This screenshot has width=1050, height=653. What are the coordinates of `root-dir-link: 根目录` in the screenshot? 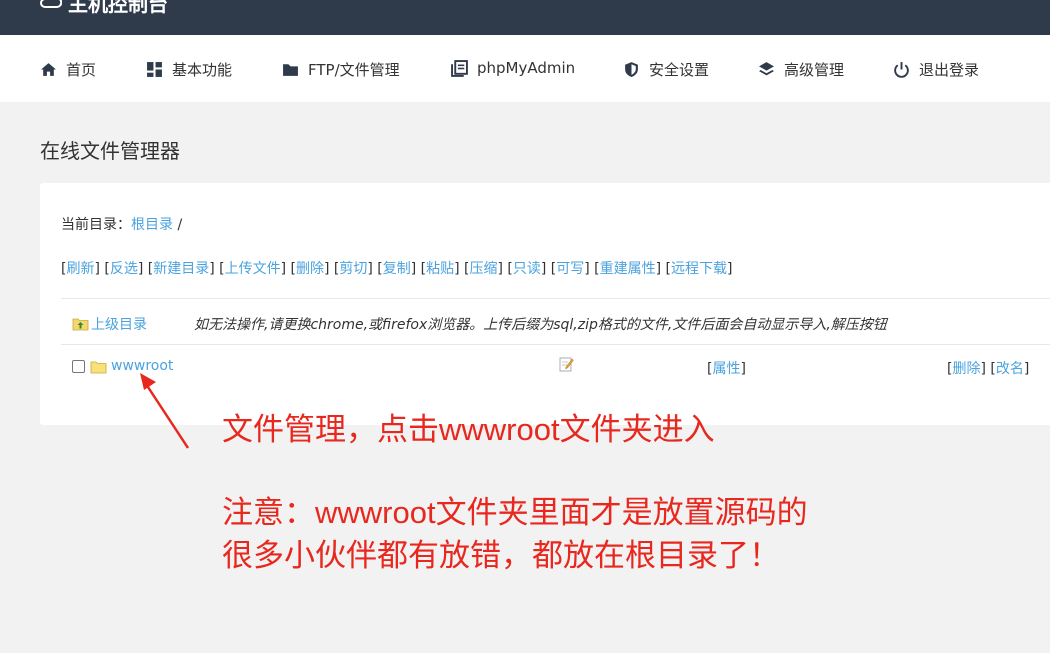 It's located at (152, 225).